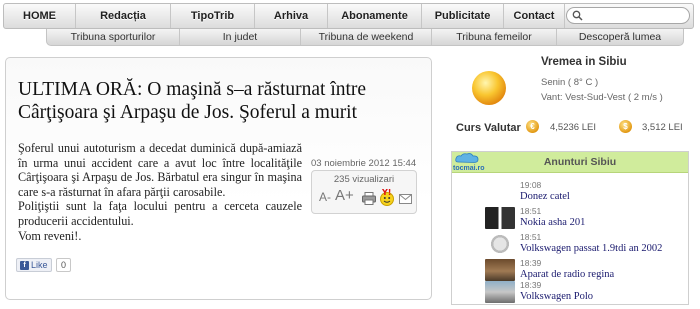  Describe the element at coordinates (602, 97) in the screenshot. I see `weather-wind: Vant: Vest-Sud-Vest ( 2 m/s )` at that location.